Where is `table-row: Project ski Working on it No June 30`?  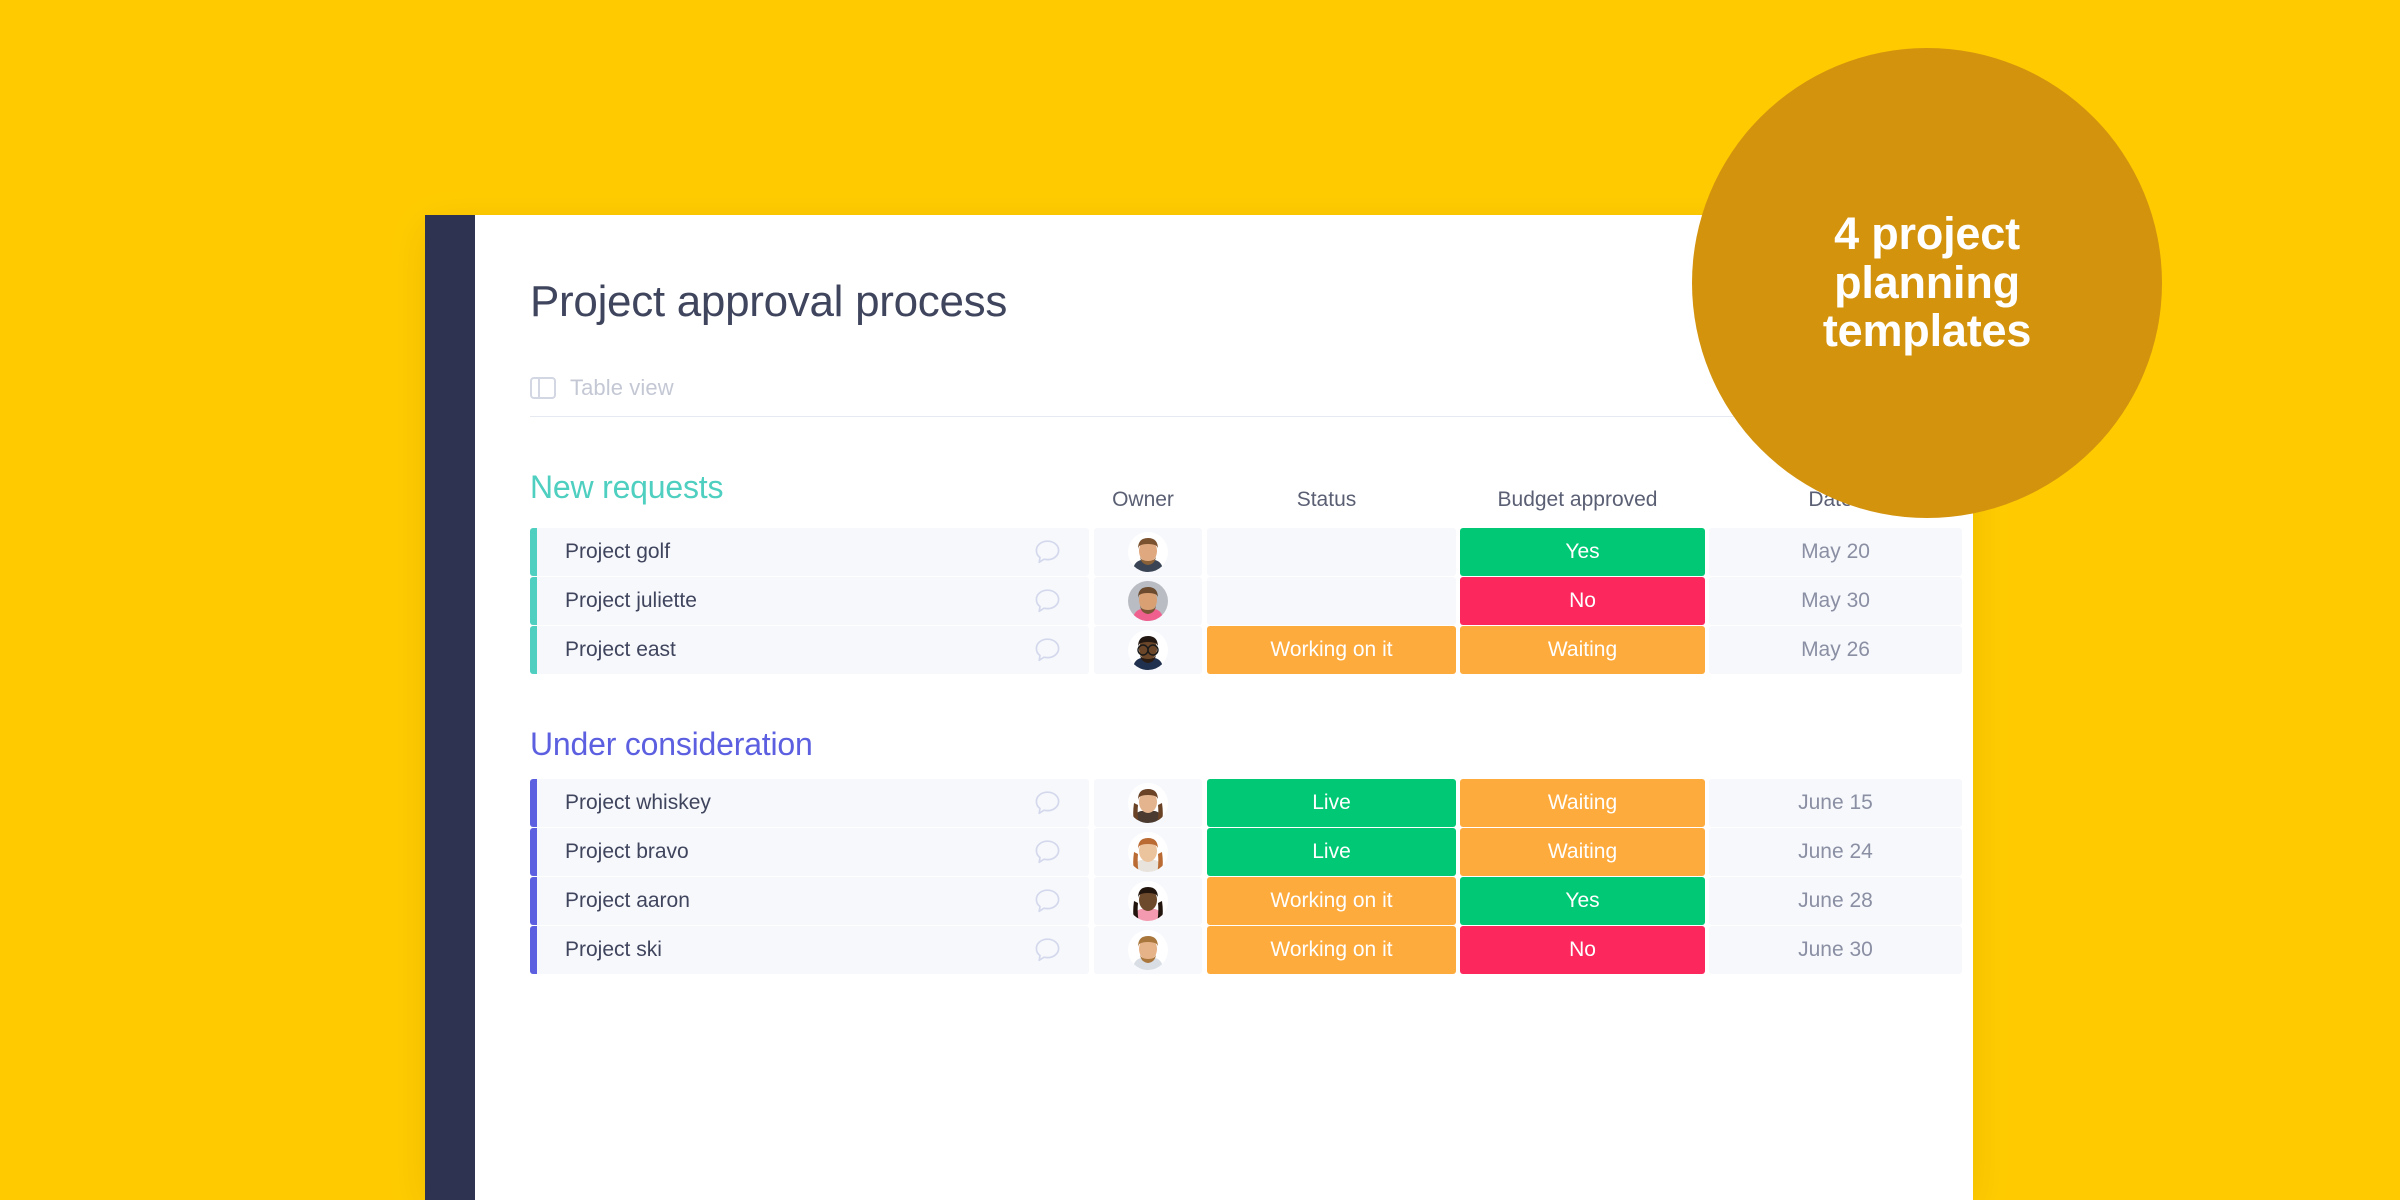
table-row: Project ski Working on it No June 30 is located at coordinates (1246, 950).